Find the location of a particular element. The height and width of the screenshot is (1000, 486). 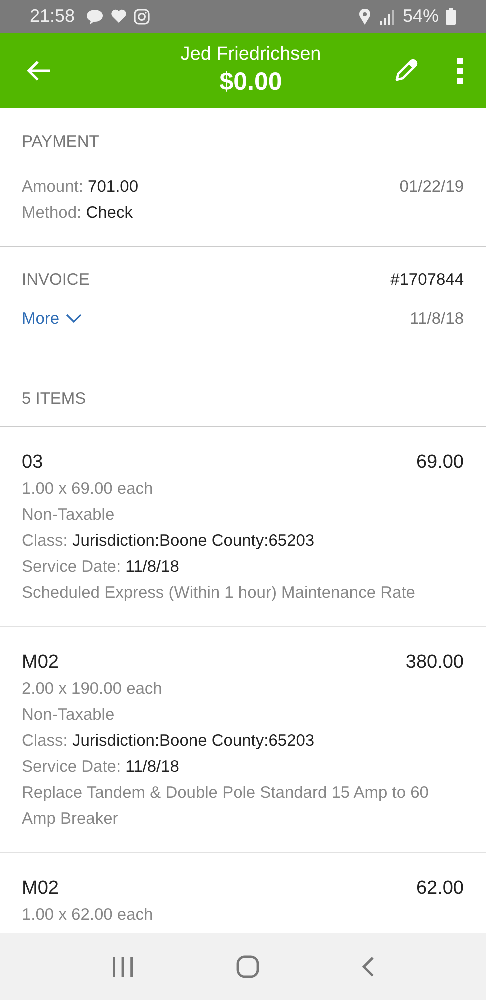

balance-amount: $0.00 is located at coordinates (251, 82).